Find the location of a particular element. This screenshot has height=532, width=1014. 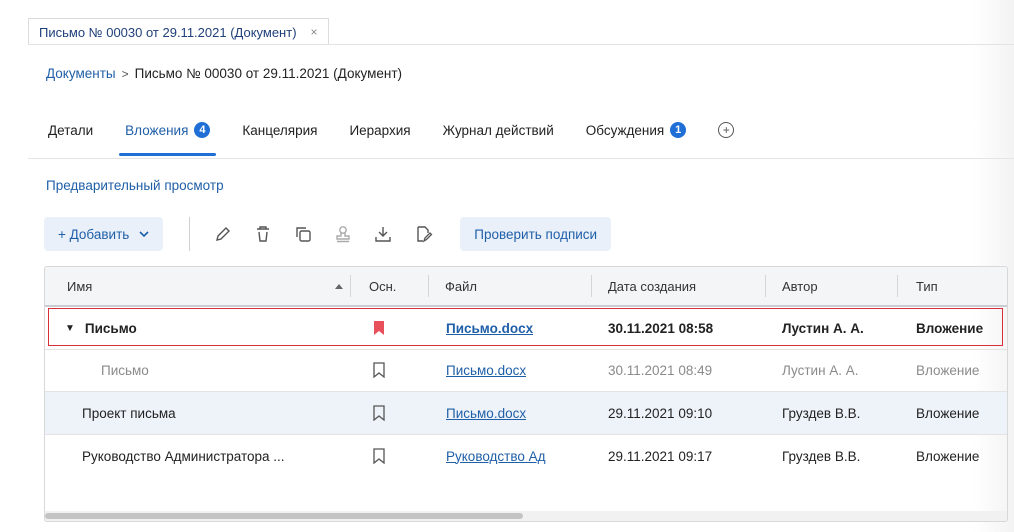

delete-icon is located at coordinates (263, 234).